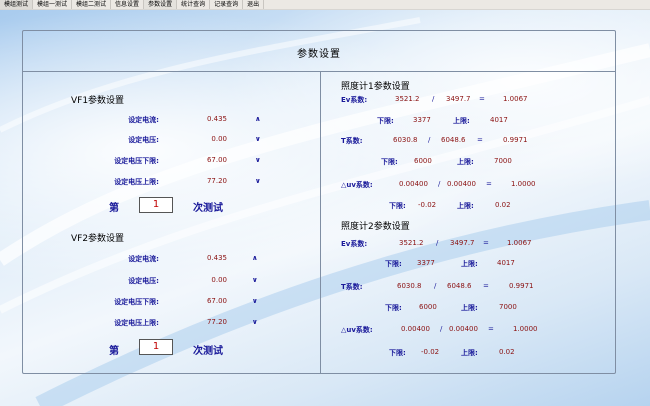 The height and width of the screenshot is (406, 650). Describe the element at coordinates (480, 140) in the screenshot. I see `lux1-t-eq: =` at that location.